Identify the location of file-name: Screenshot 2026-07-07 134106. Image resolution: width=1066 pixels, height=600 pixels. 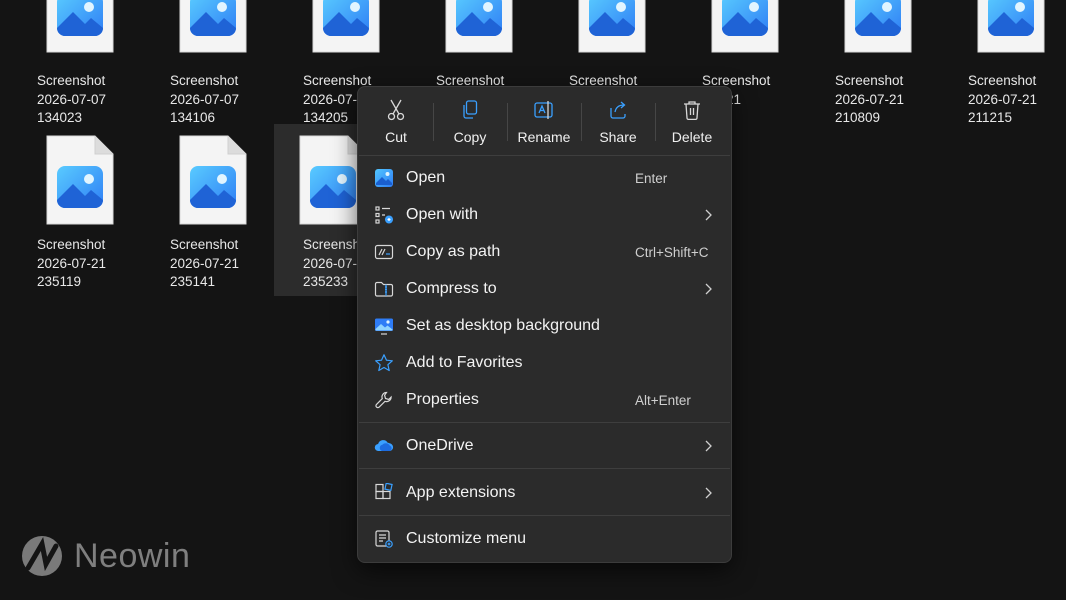
(205, 99).